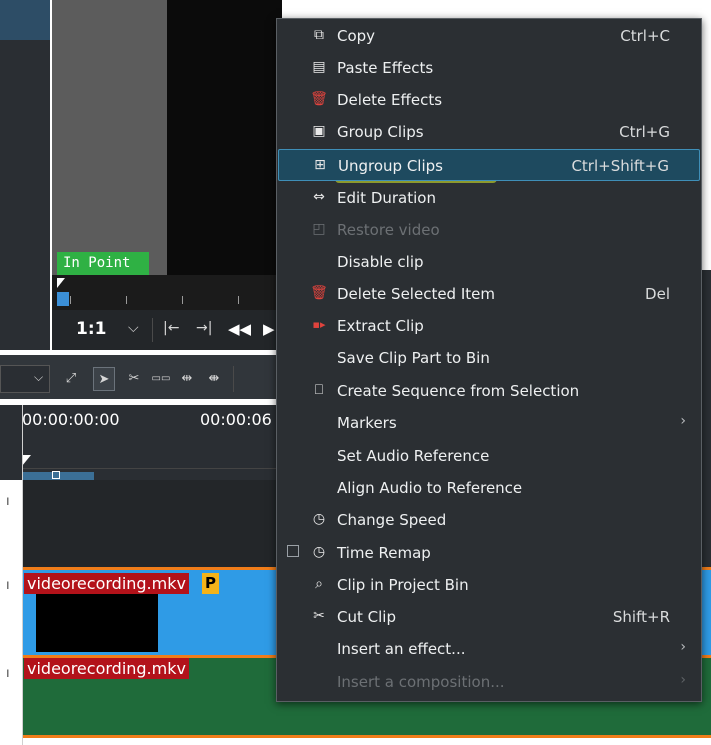 The image size is (711, 745). I want to click on menu-item-time-remap: ◷ Time Remap, so click(489, 553).